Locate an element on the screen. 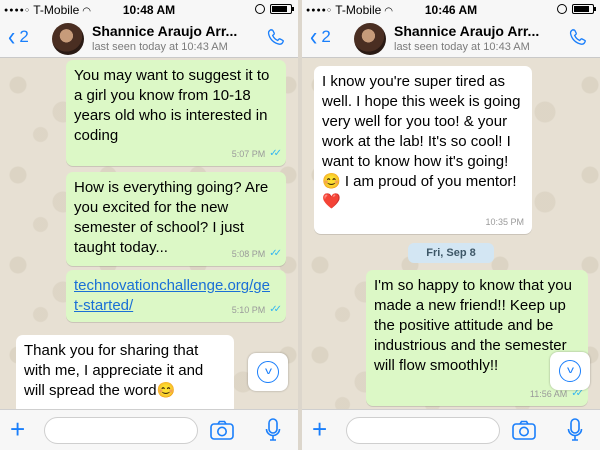 This screenshot has height=450, width=600. date-separator: Fri, Sep 8 is located at coordinates (451, 253).